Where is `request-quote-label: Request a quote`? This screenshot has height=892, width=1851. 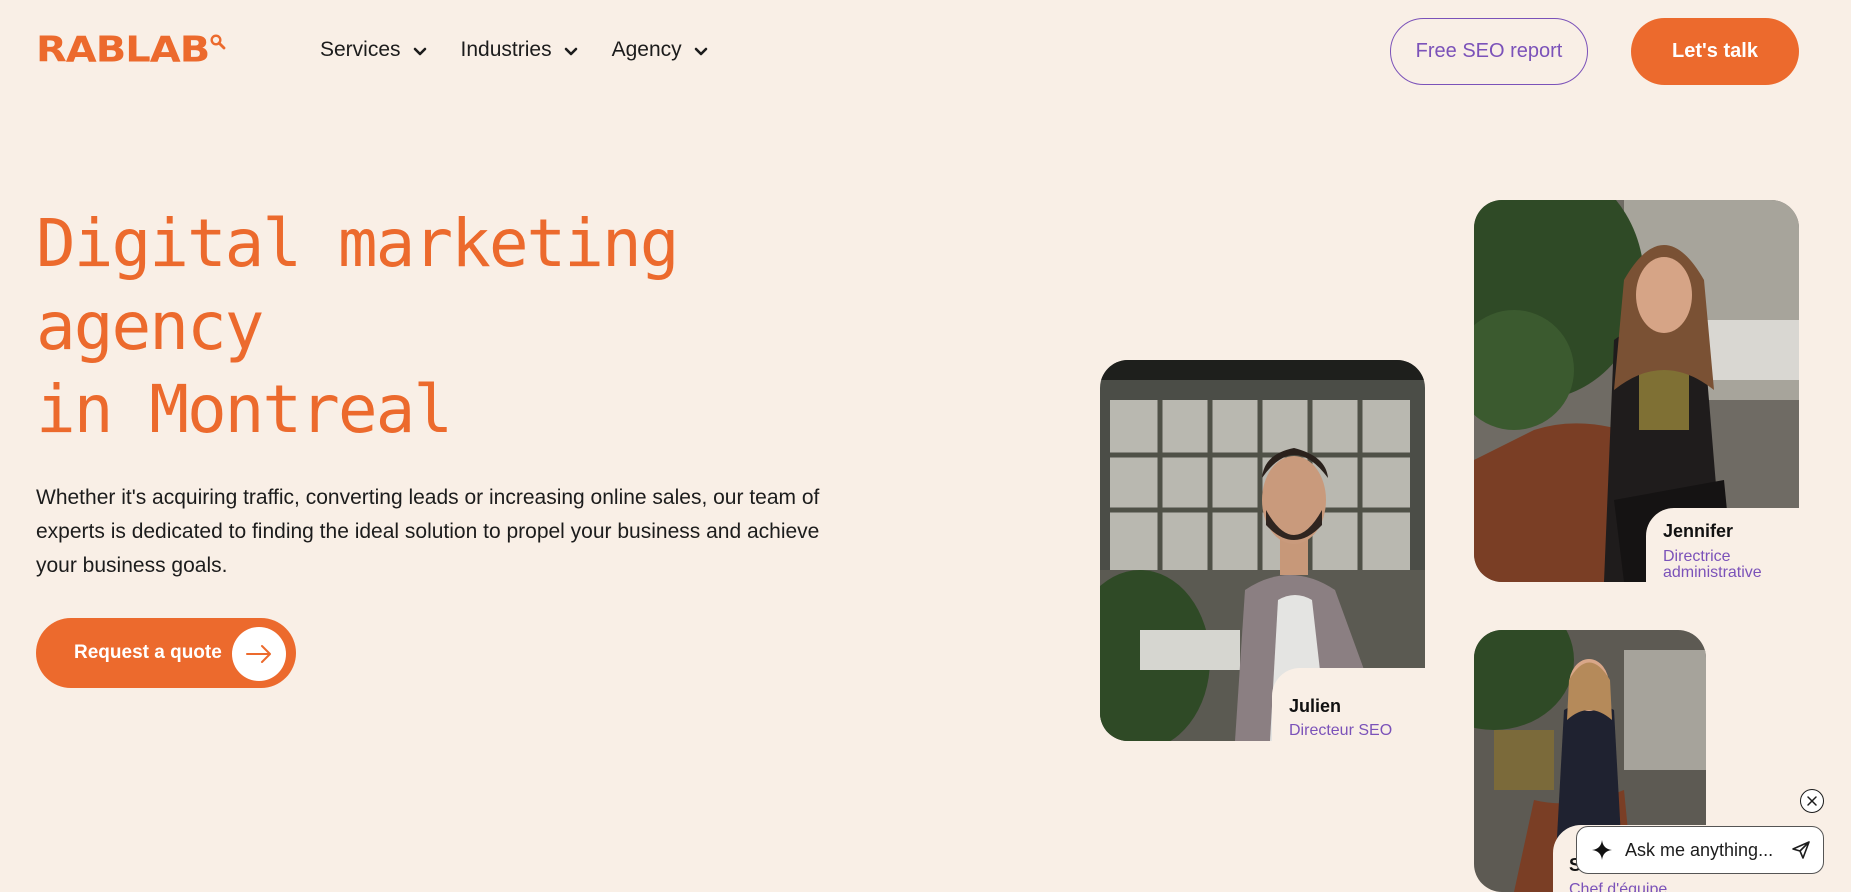 request-quote-label: Request a quote is located at coordinates (148, 652).